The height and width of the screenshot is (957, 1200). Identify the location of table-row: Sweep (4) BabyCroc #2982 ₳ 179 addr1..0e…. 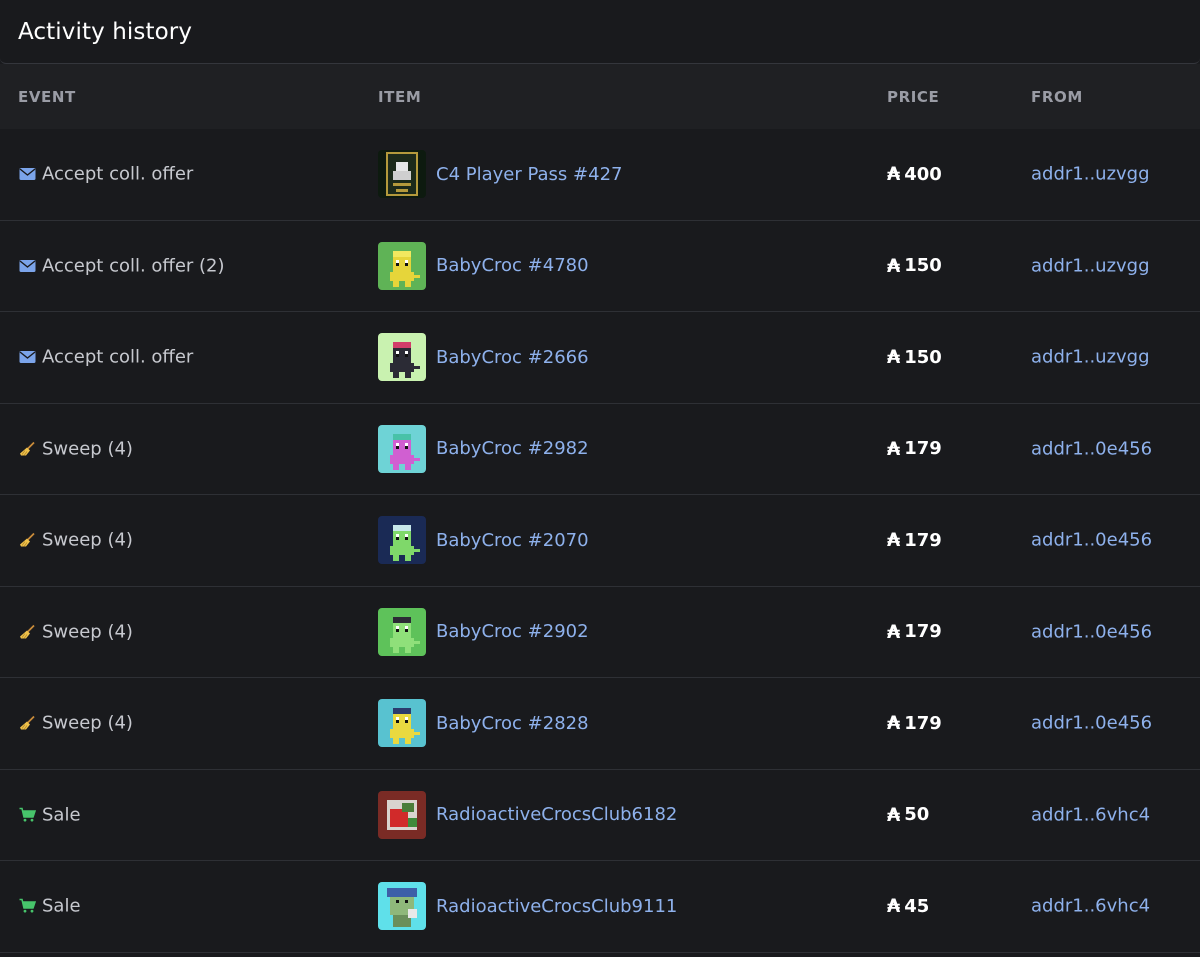
(600, 449).